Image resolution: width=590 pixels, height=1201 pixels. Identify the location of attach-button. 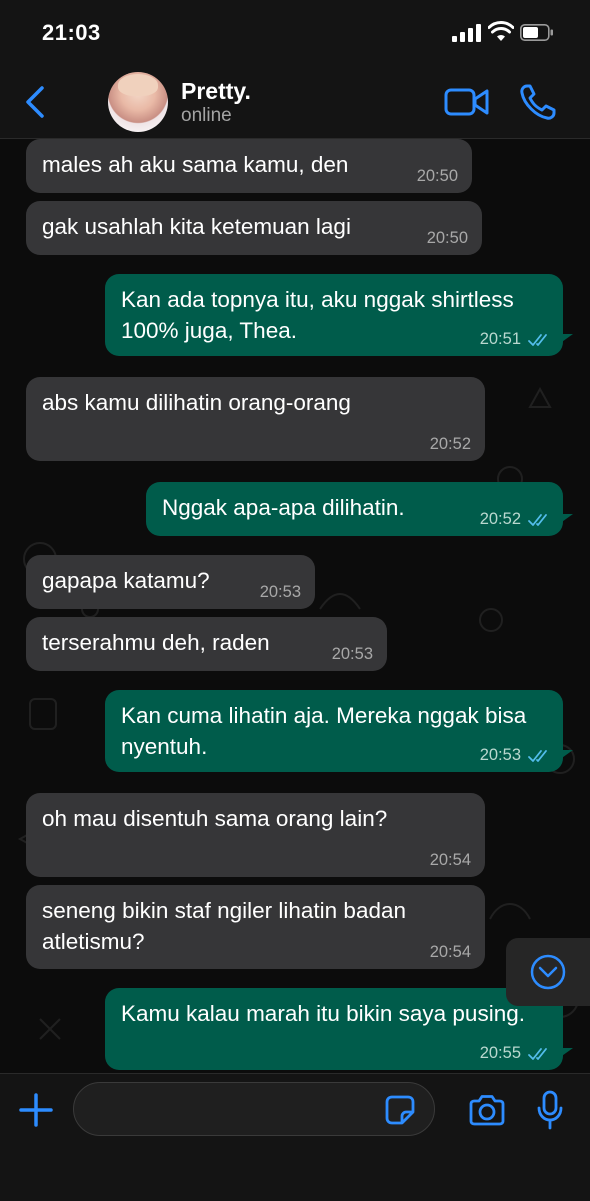
(36, 1110).